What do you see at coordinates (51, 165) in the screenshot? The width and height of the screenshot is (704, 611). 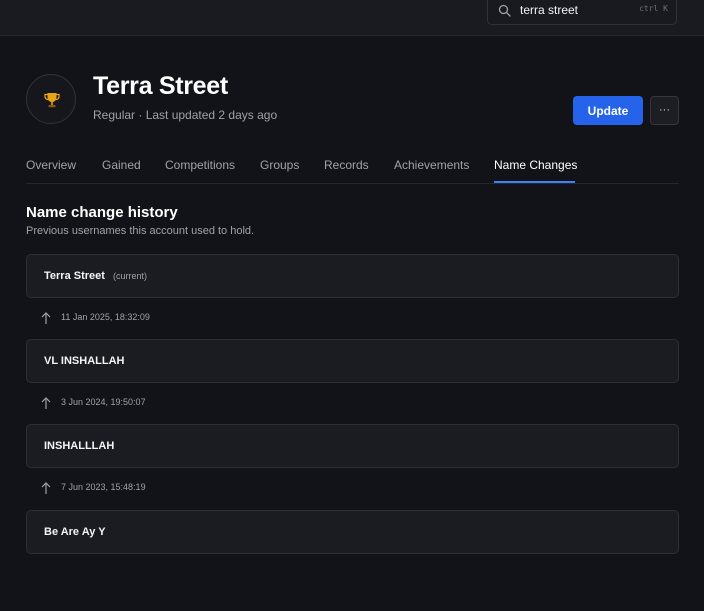 I see `tab-overview: Overview` at bounding box center [51, 165].